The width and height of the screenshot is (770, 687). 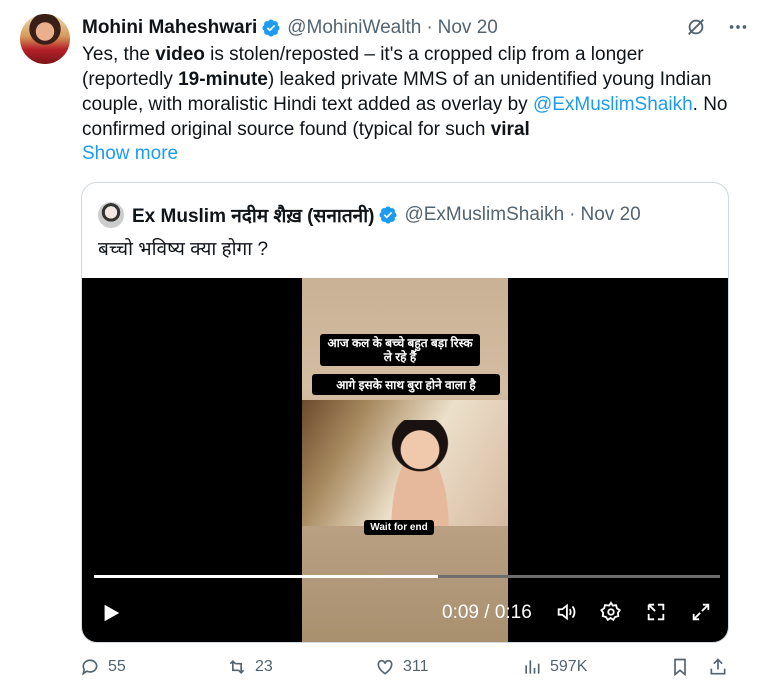 What do you see at coordinates (701, 612) in the screenshot?
I see `fullscreen-icon` at bounding box center [701, 612].